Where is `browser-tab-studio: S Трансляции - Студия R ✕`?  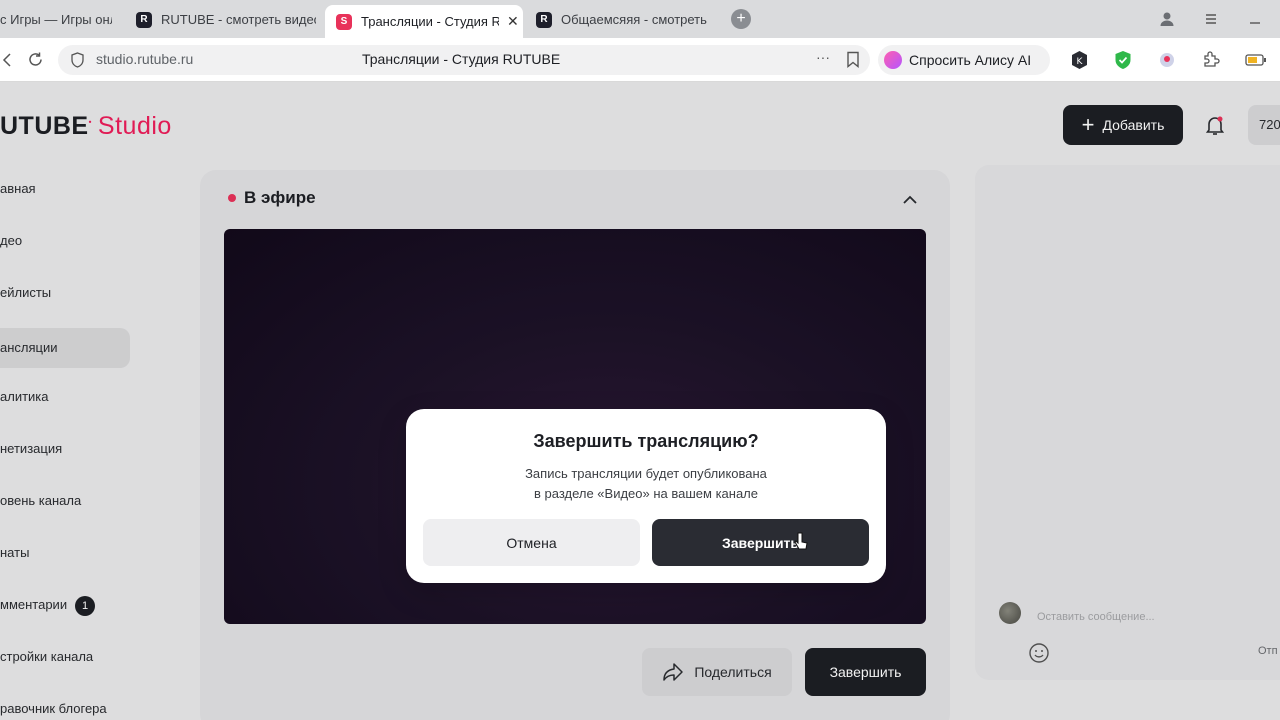
browser-tab-studio: S Трансляции - Студия R ✕ is located at coordinates (424, 21).